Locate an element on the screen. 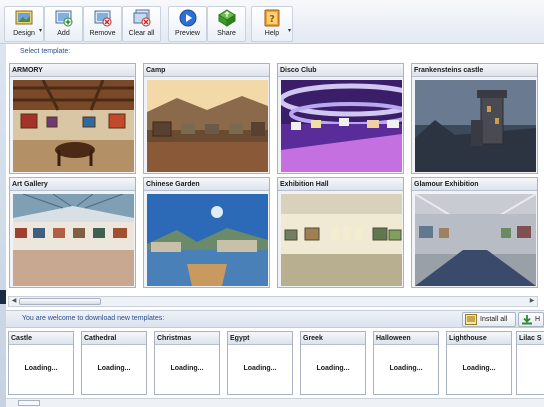 The width and height of the screenshot is (544, 407). clear-all-button-label: Clear all is located at coordinates (141, 33).